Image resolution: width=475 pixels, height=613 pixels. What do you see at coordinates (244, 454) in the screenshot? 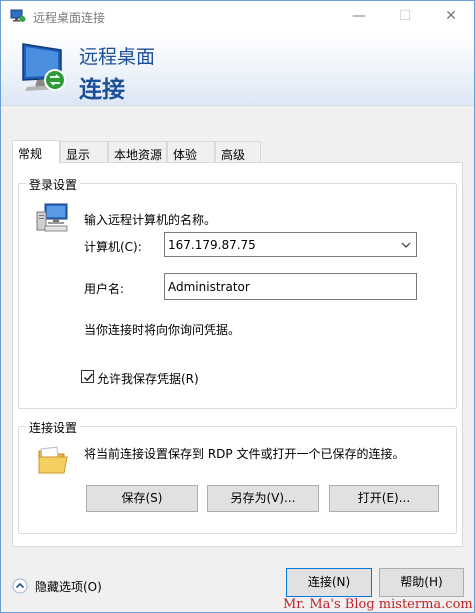
I see `connection-description: 将当前连接设置保存到 RDP 文件或打开一个已保存的连接。` at bounding box center [244, 454].